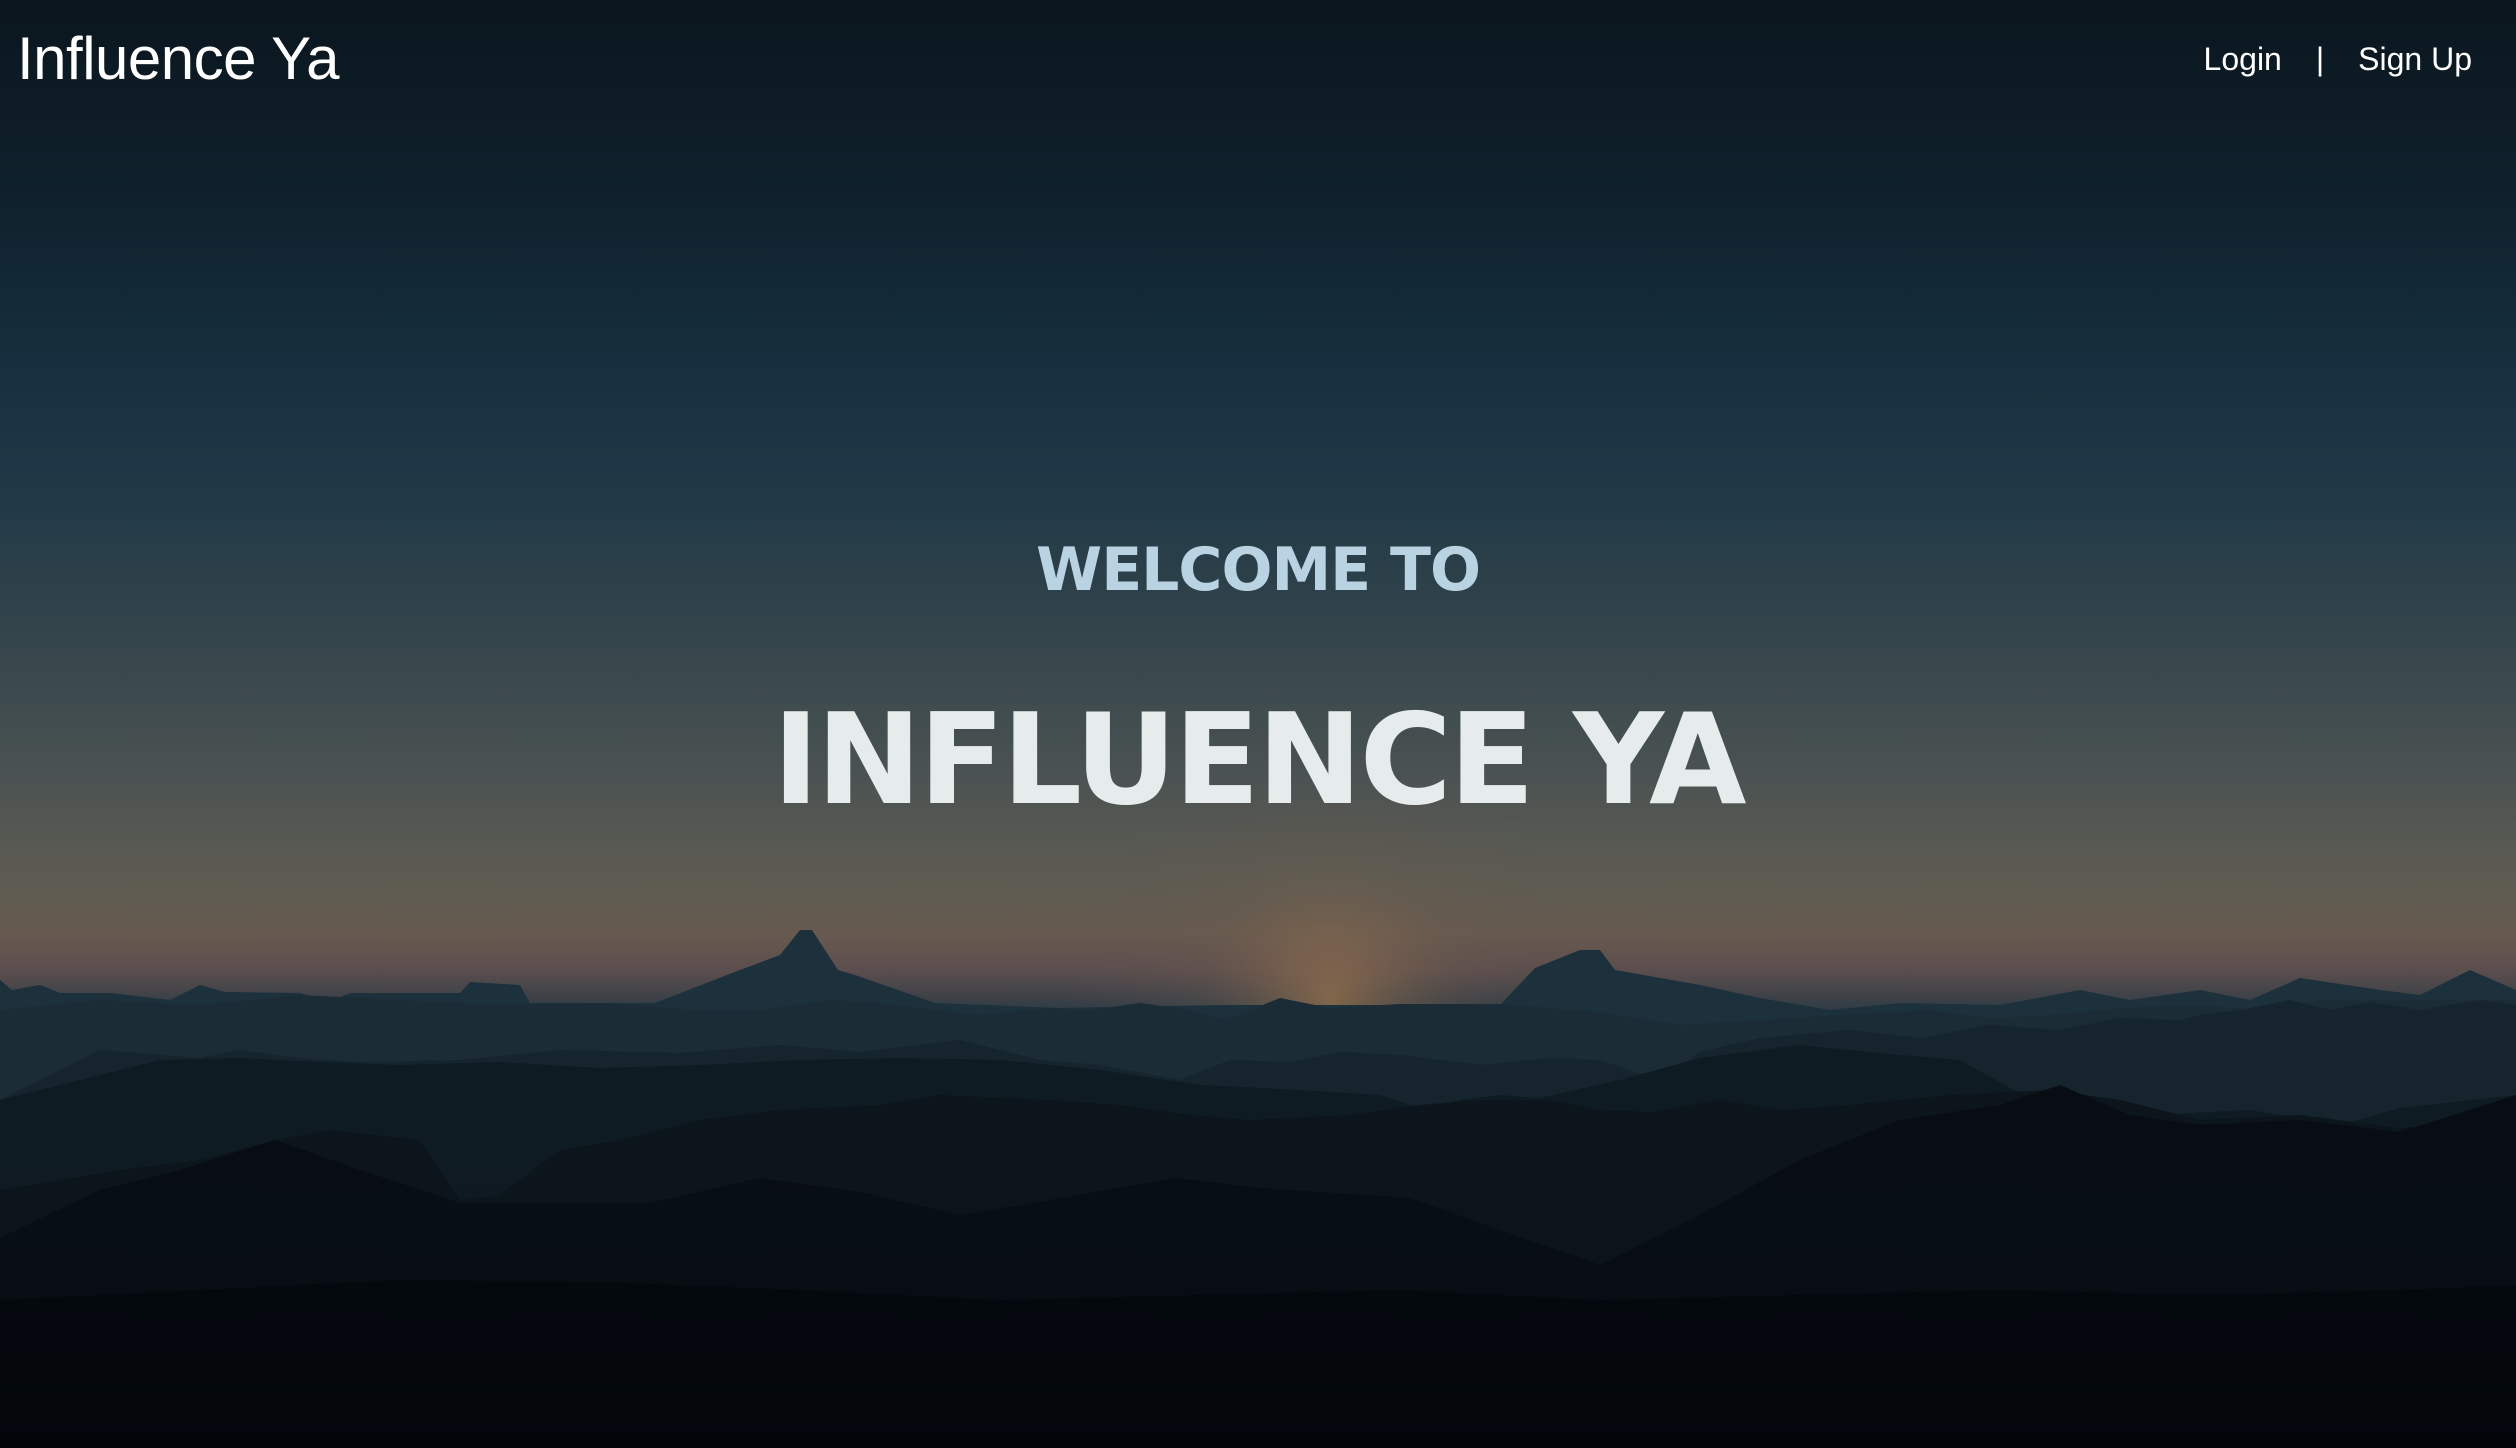  Describe the element at coordinates (2338, 59) in the screenshot. I see `auth-nav: Login | Sign Up` at that location.